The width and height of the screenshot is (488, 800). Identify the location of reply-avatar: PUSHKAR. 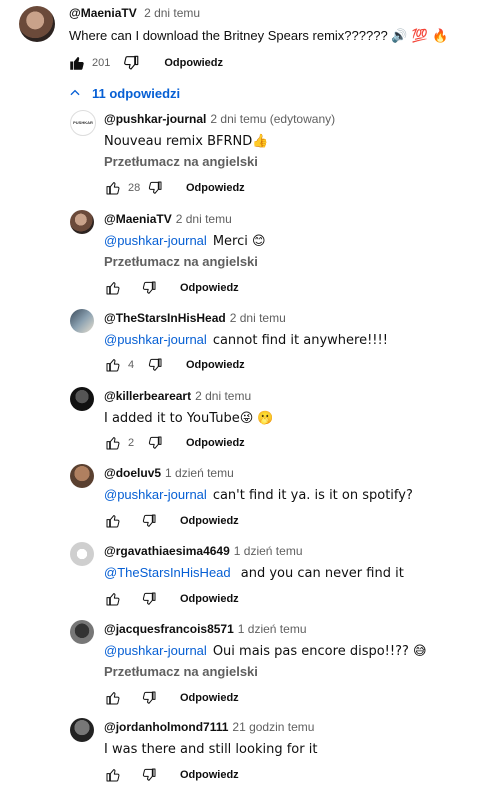
(83, 123).